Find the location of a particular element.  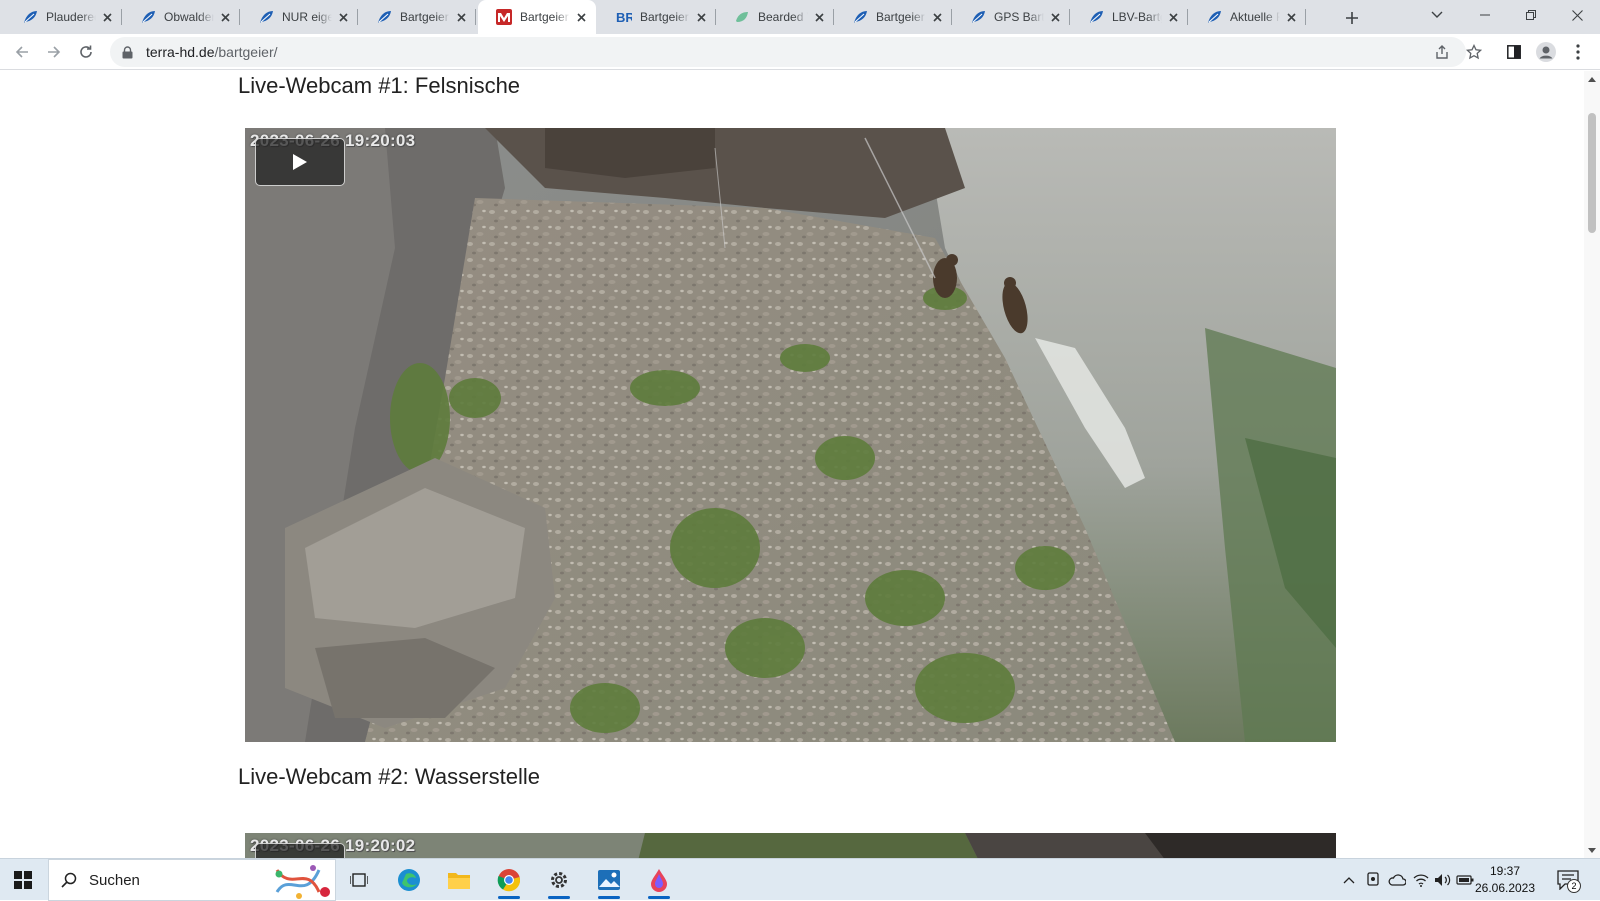

taskbar-photos is located at coordinates (609, 880).